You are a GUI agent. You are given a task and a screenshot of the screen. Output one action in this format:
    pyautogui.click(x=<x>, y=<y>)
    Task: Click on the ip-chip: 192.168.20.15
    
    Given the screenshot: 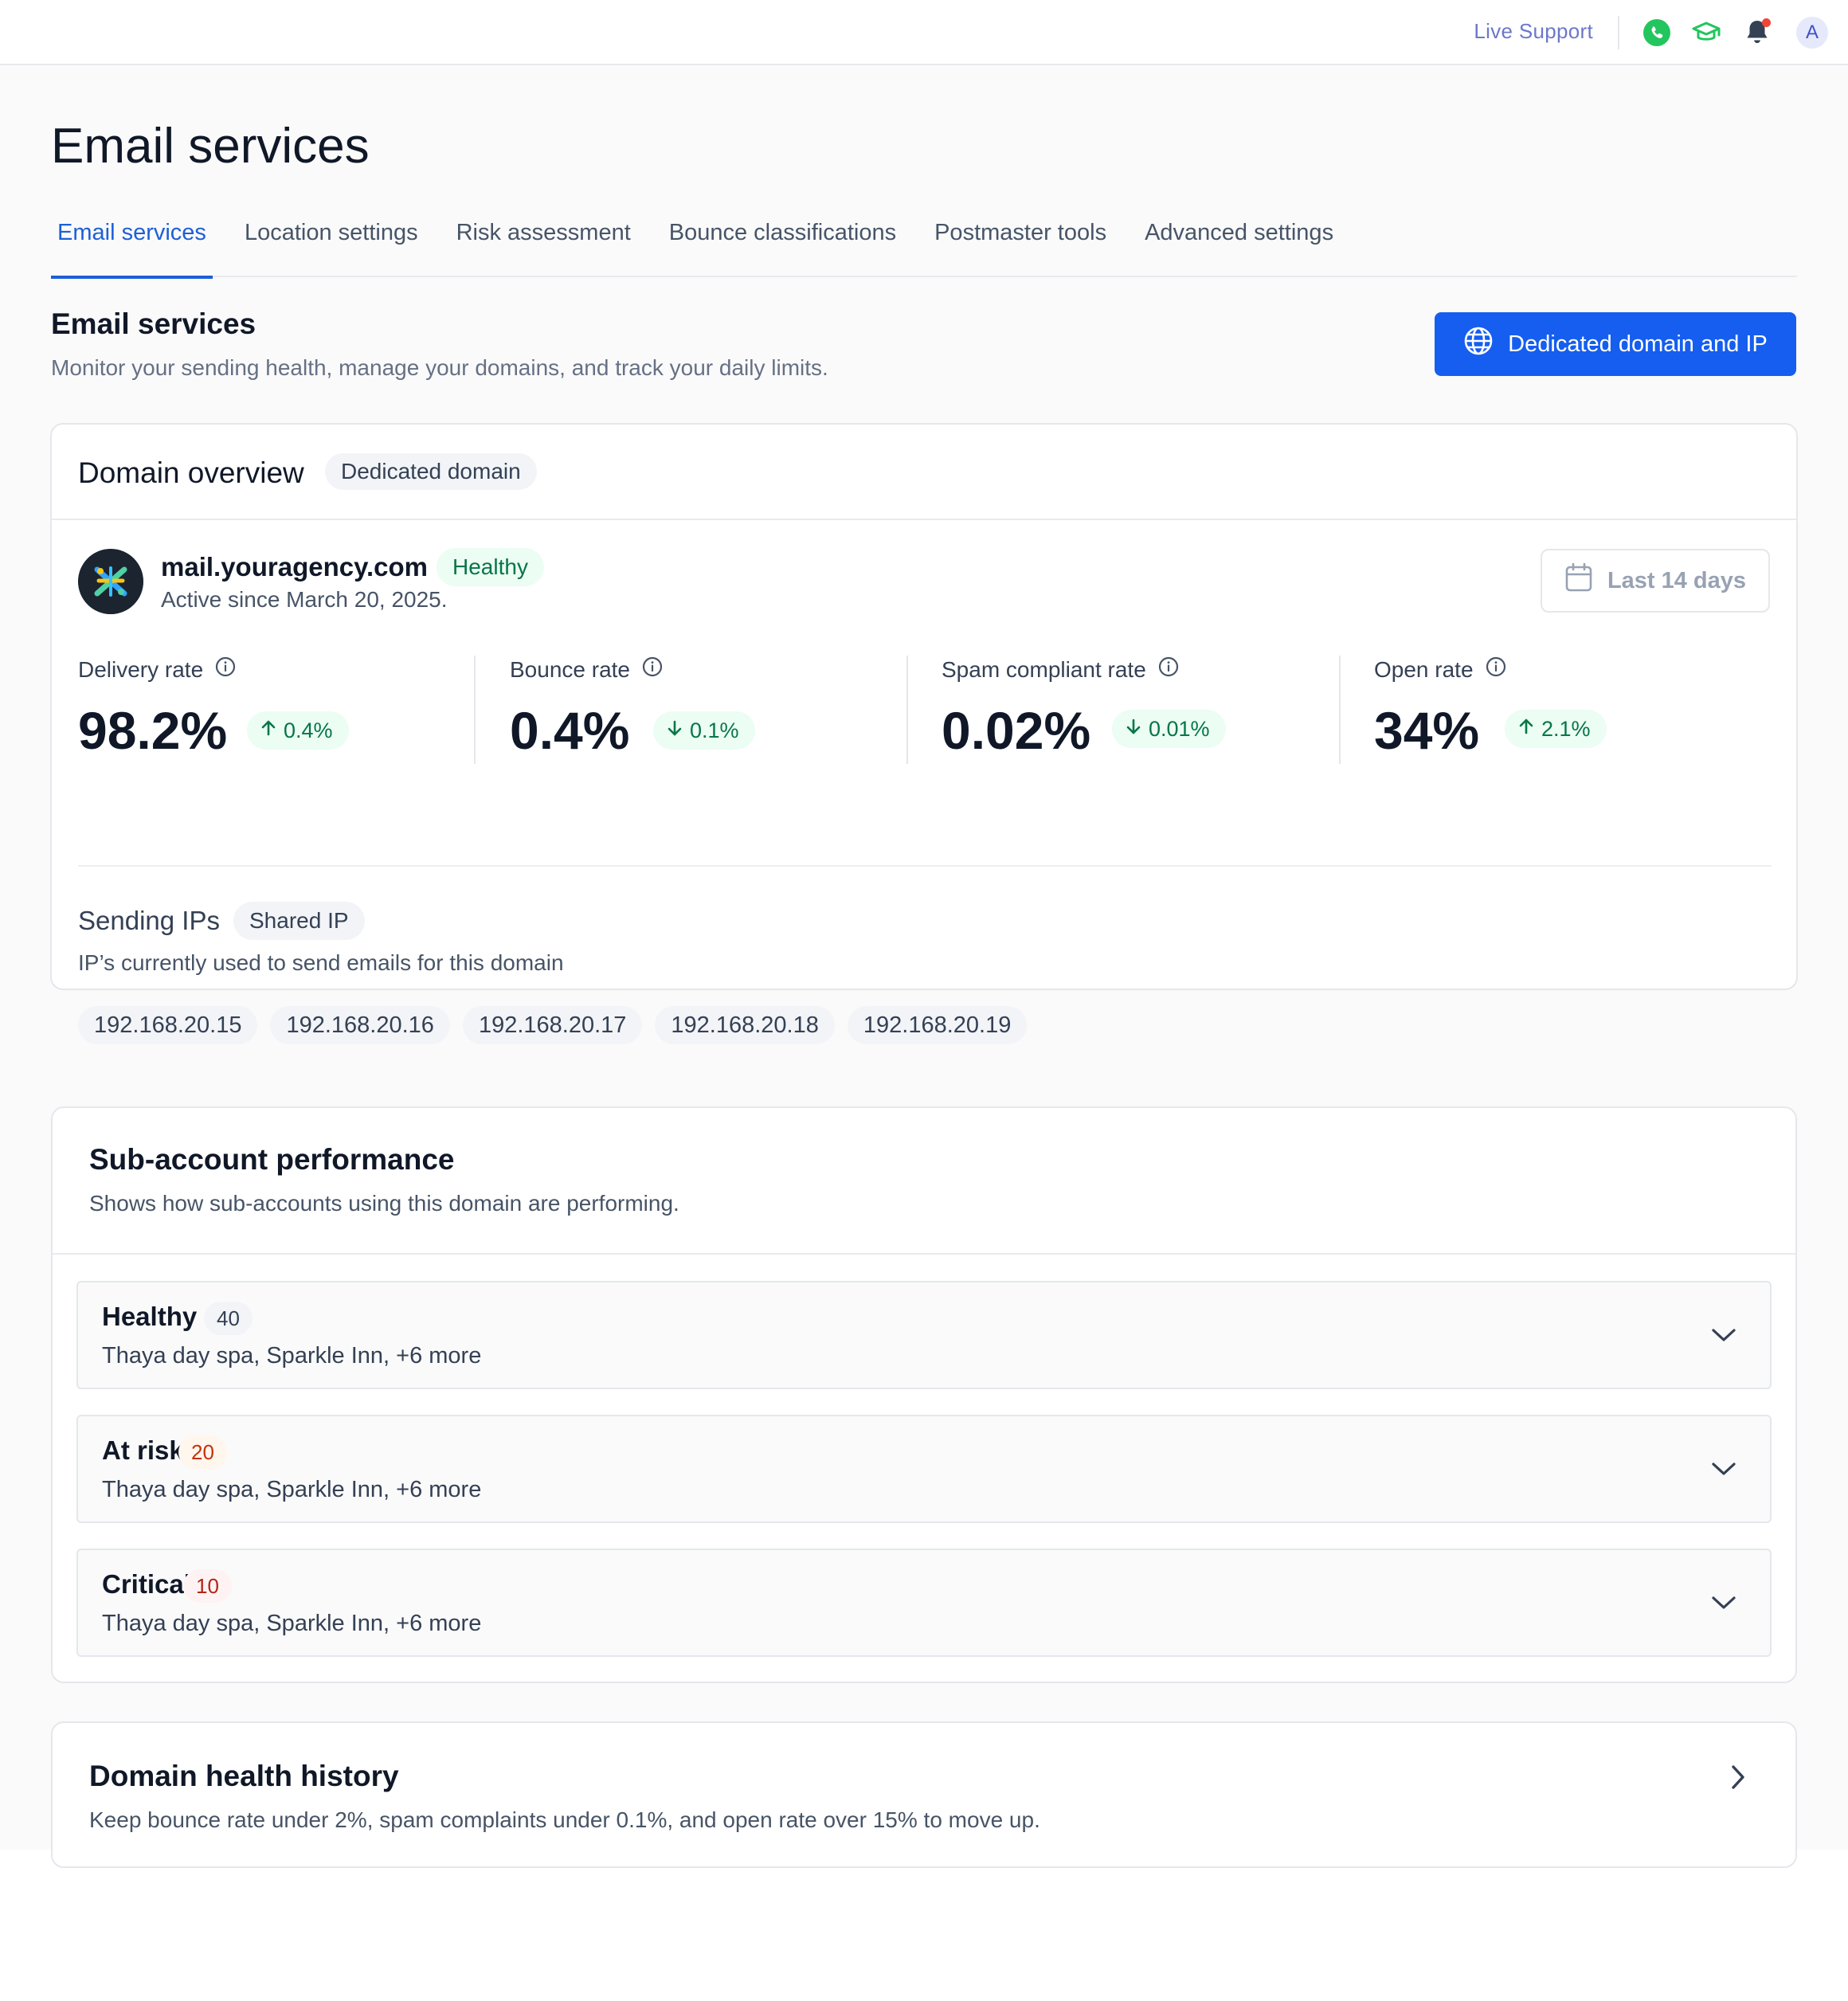 What is the action you would take?
    pyautogui.click(x=168, y=1025)
    